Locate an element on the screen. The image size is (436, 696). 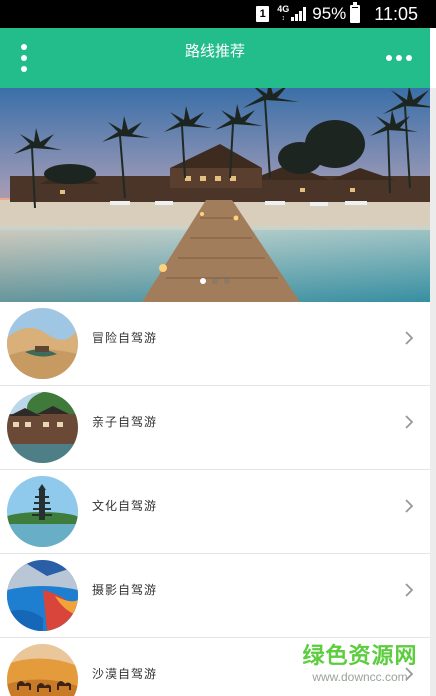
watermark: 绿色资源网 www.downcc.com is located at coordinates (360, 664).